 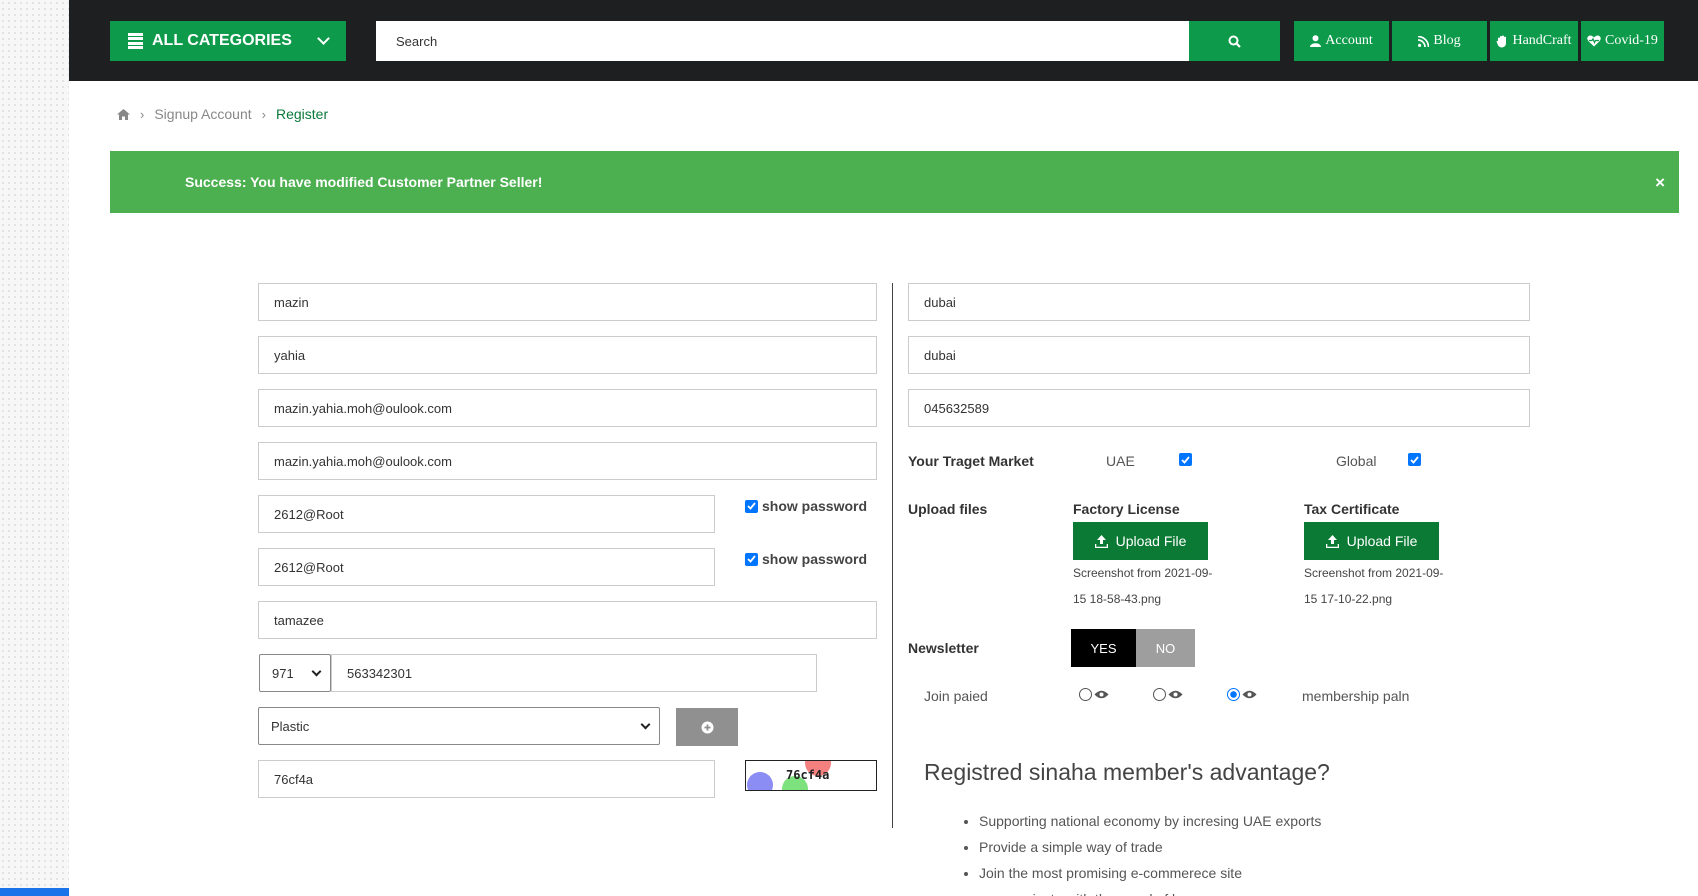 I want to click on phone-code-select: 971, so click(x=295, y=673).